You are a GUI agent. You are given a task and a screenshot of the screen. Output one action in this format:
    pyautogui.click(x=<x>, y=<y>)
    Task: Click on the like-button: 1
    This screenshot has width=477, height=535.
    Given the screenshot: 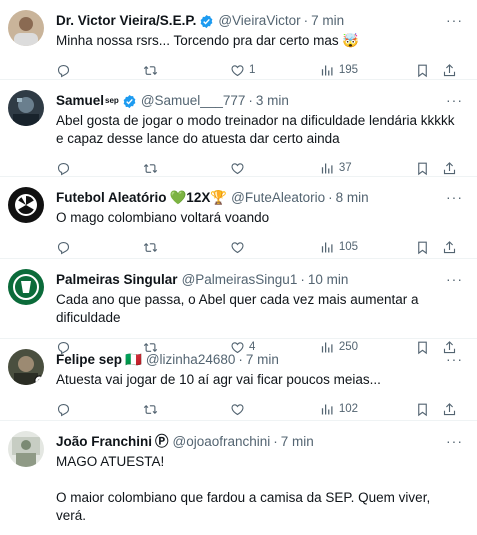 What is the action you would take?
    pyautogui.click(x=275, y=70)
    